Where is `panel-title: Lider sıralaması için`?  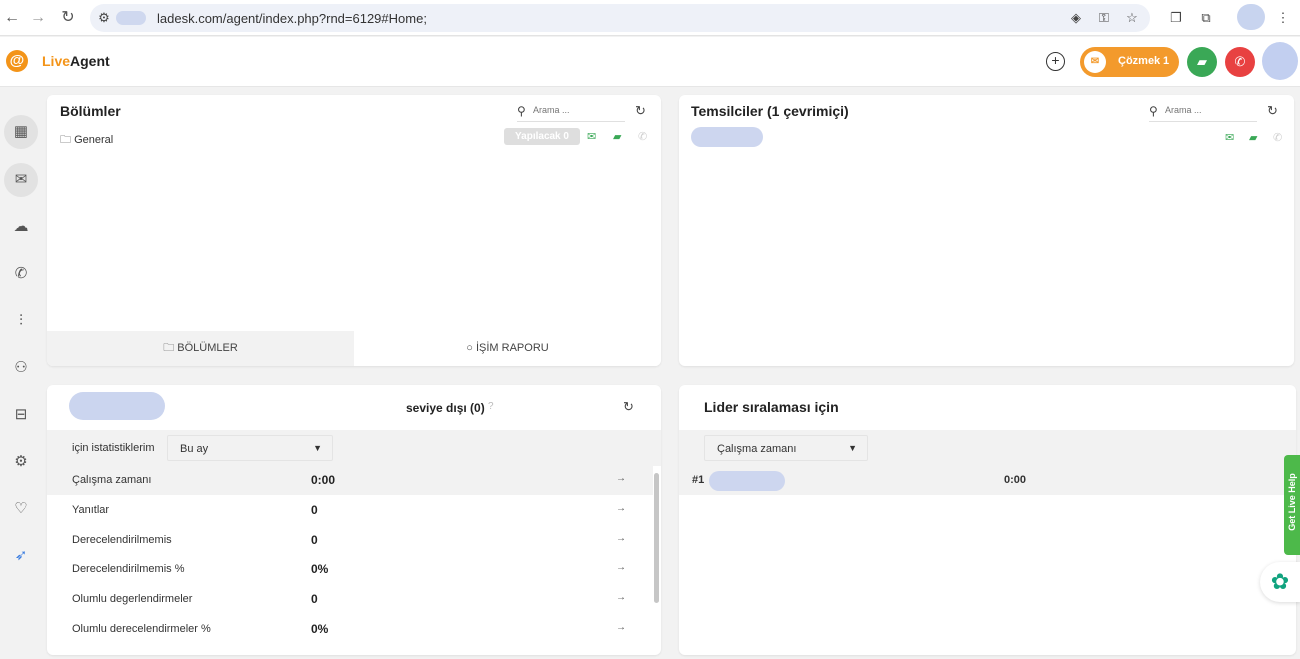 panel-title: Lider sıralaması için is located at coordinates (771, 407).